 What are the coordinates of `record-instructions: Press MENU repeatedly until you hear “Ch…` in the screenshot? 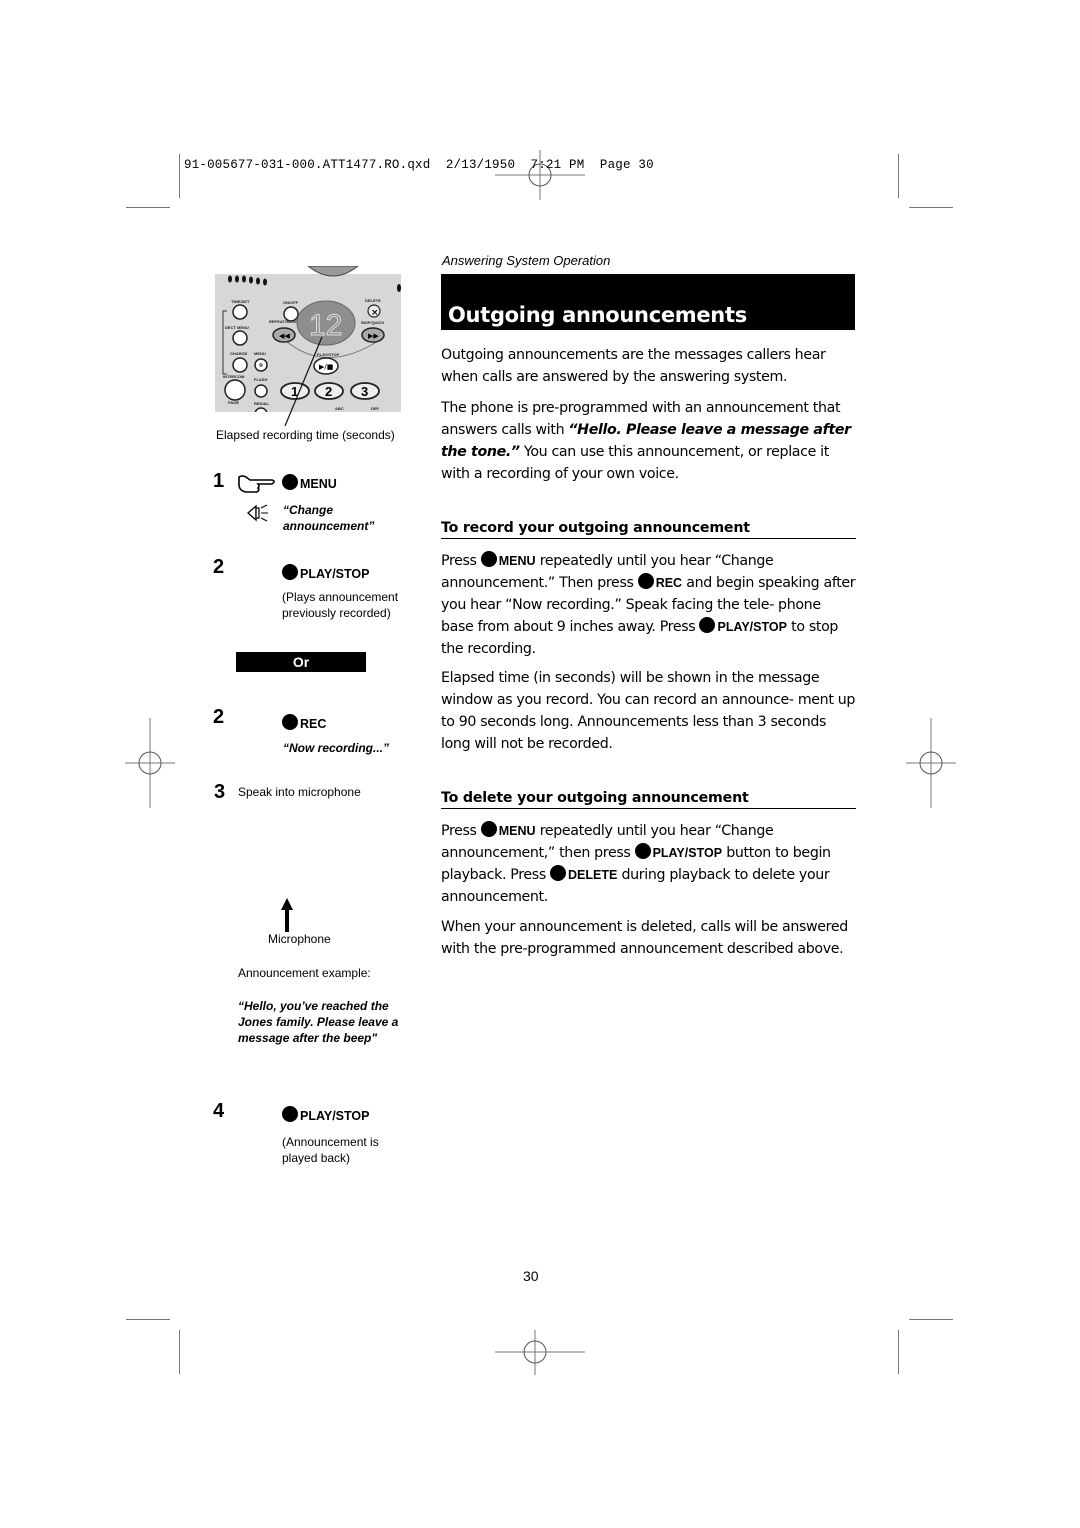 It's located at (648, 604).